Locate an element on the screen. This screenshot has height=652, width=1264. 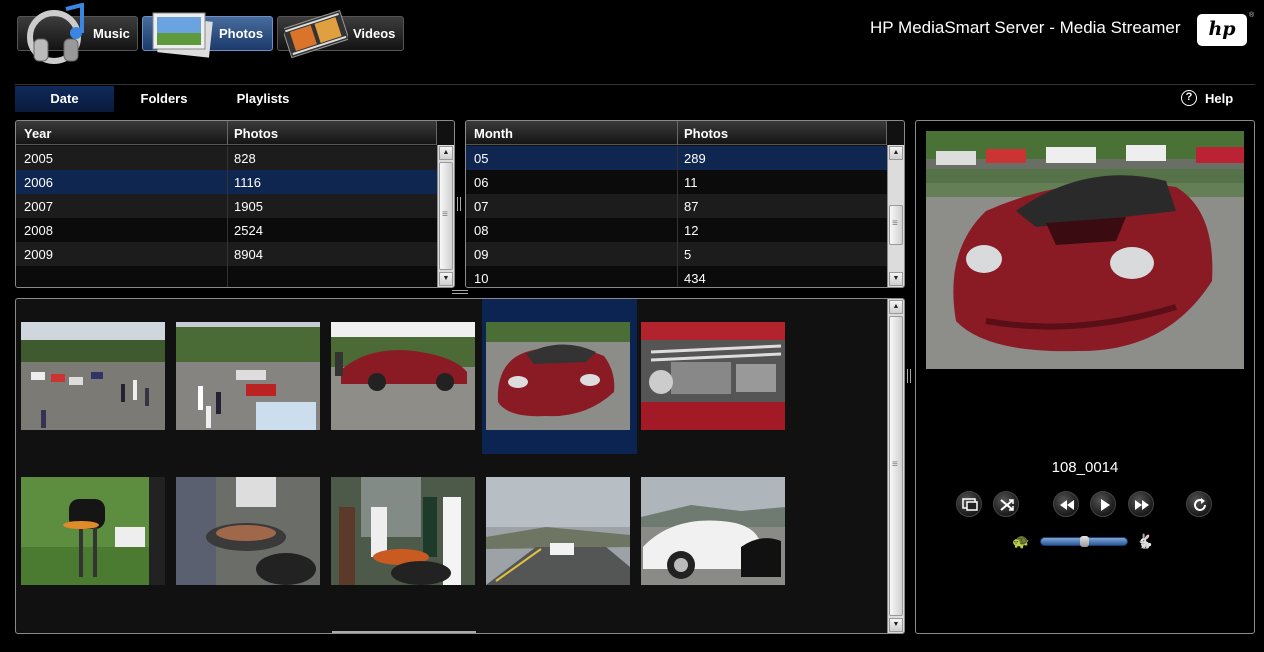
year-cell: 2006 is located at coordinates (38, 182).